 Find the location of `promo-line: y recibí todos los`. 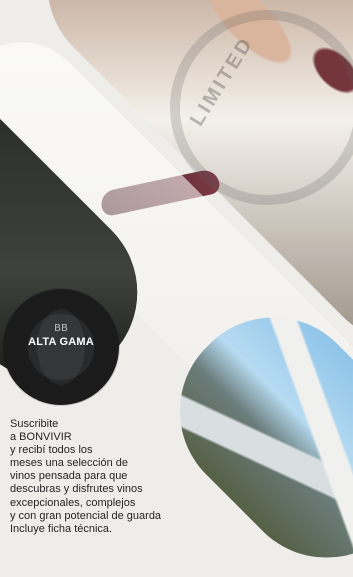

promo-line: y recibí todos los is located at coordinates (51, 450).